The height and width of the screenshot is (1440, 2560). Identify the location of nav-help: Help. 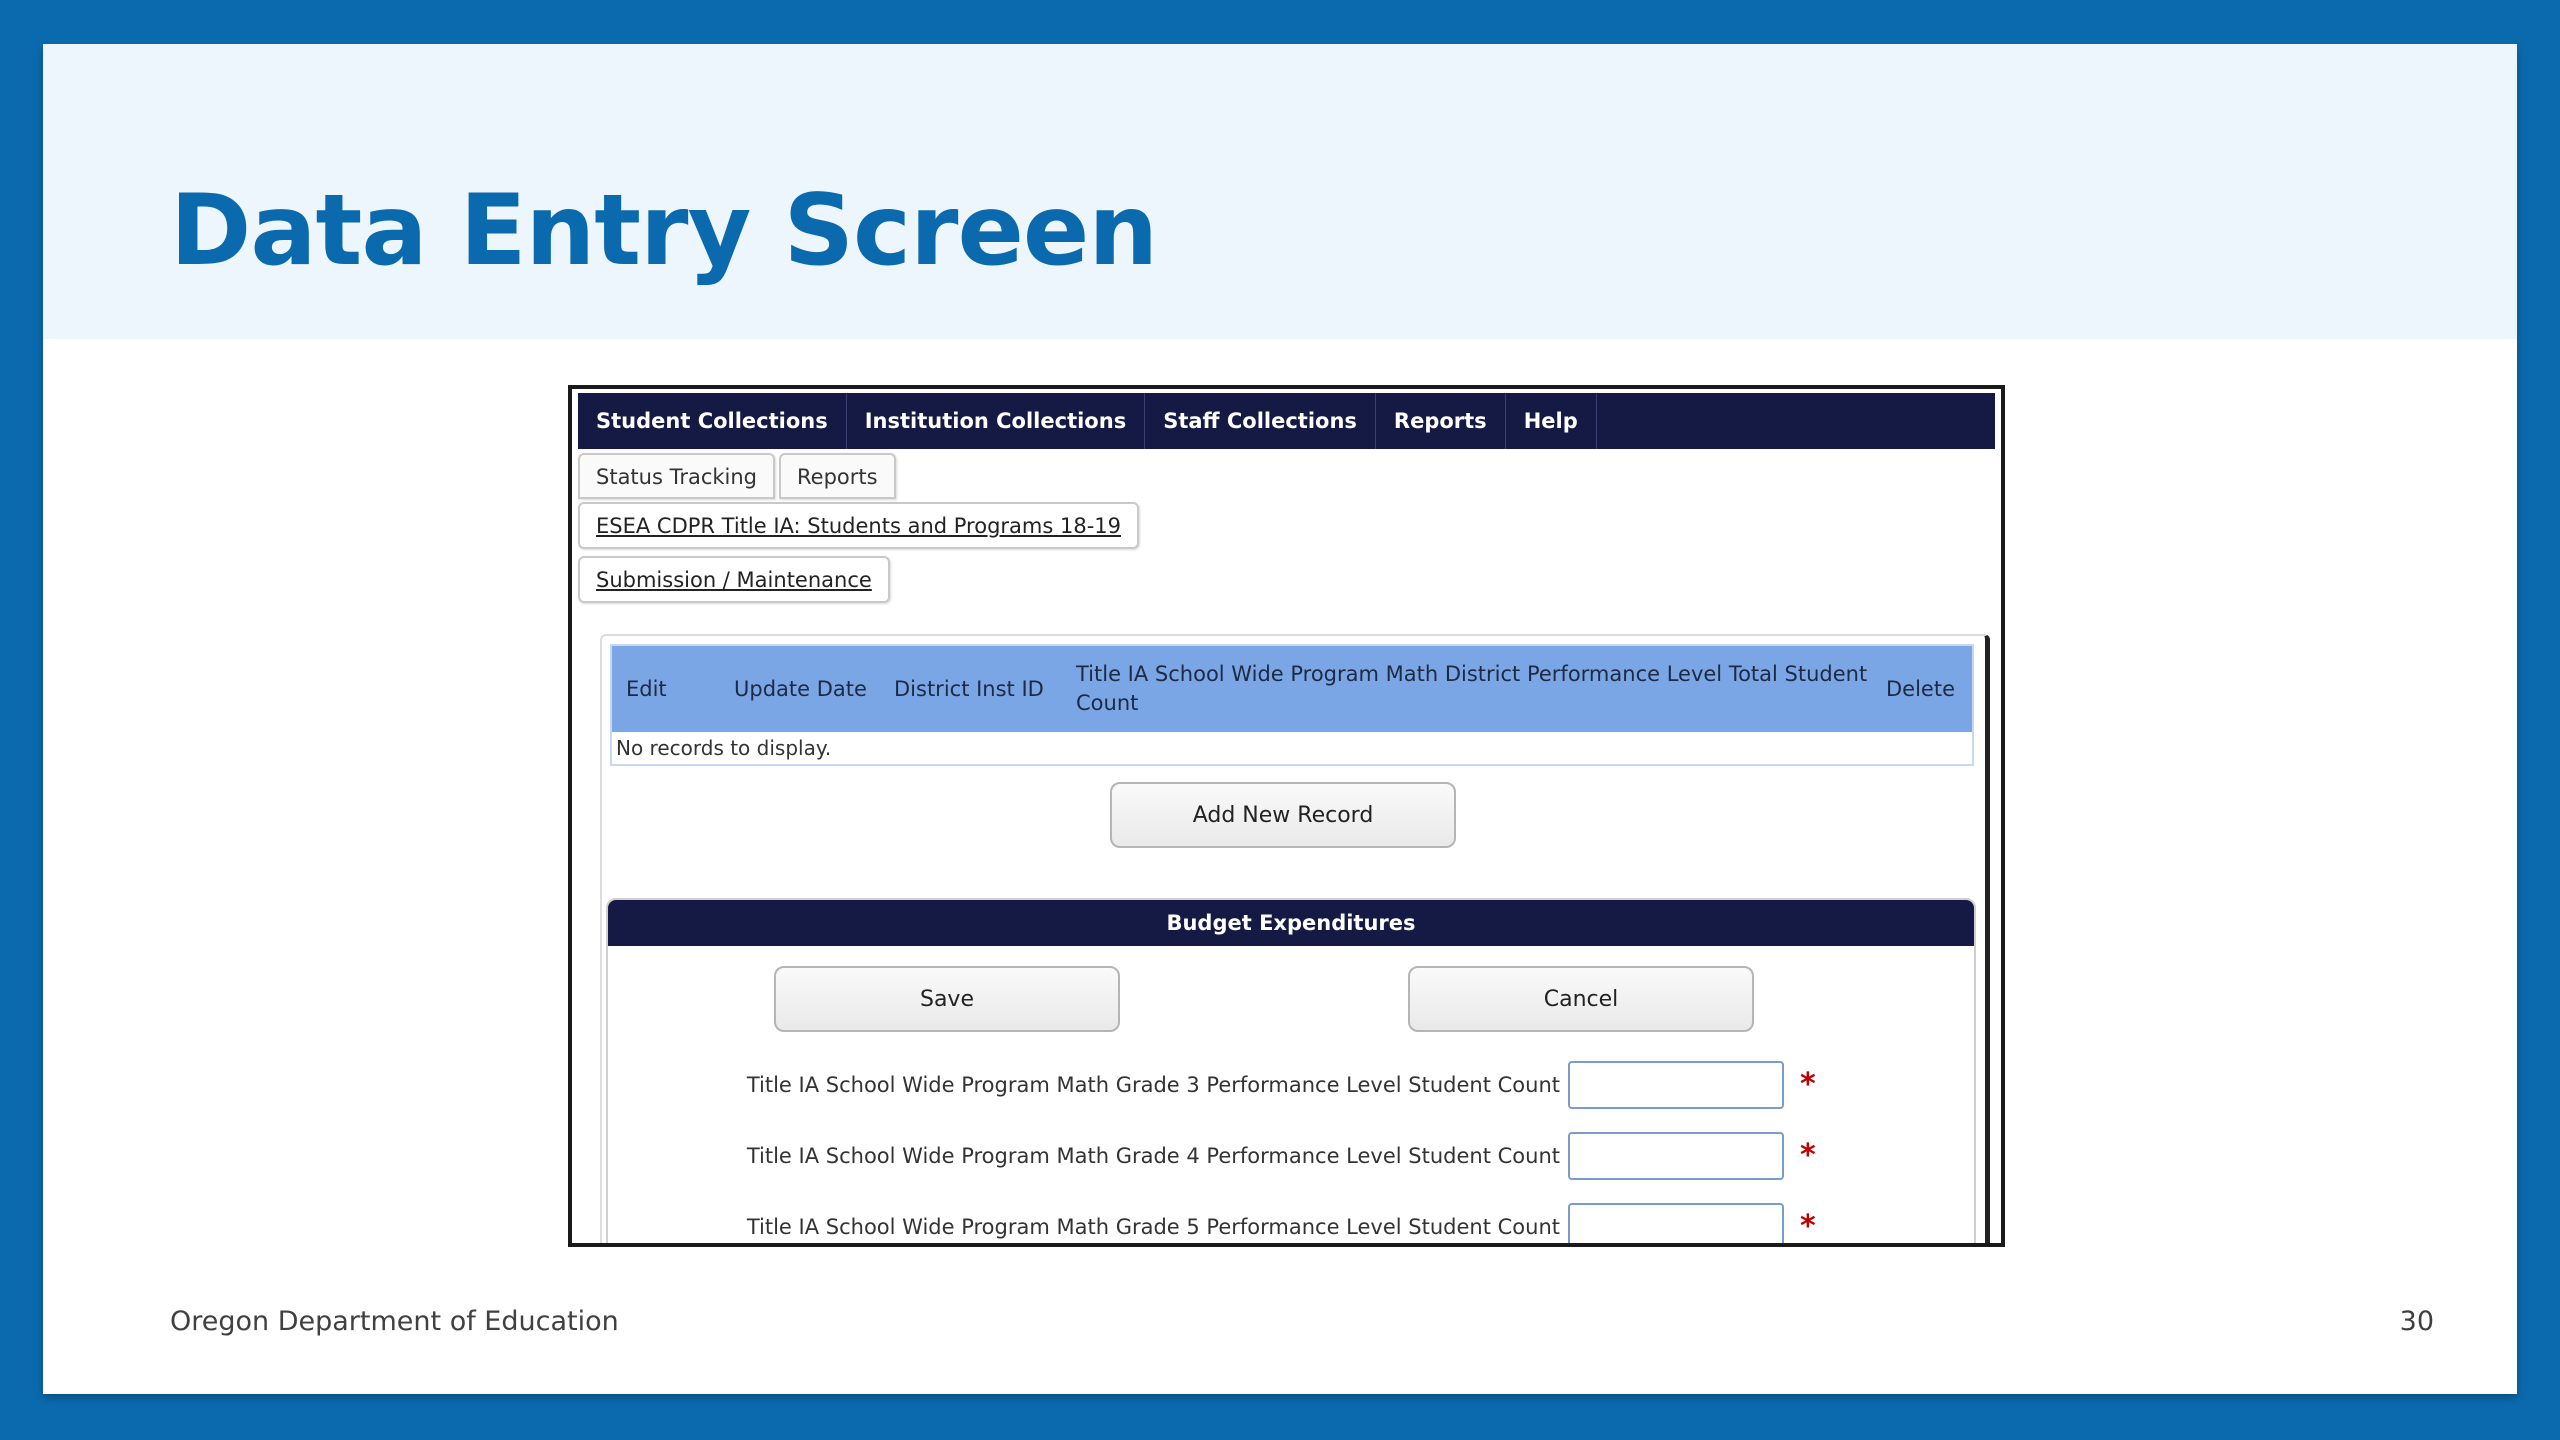
(1551, 421).